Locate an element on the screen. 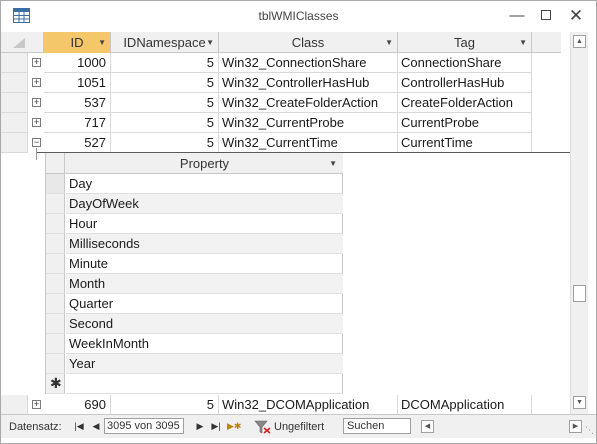 The image size is (597, 444). filter-icon is located at coordinates (262, 427).